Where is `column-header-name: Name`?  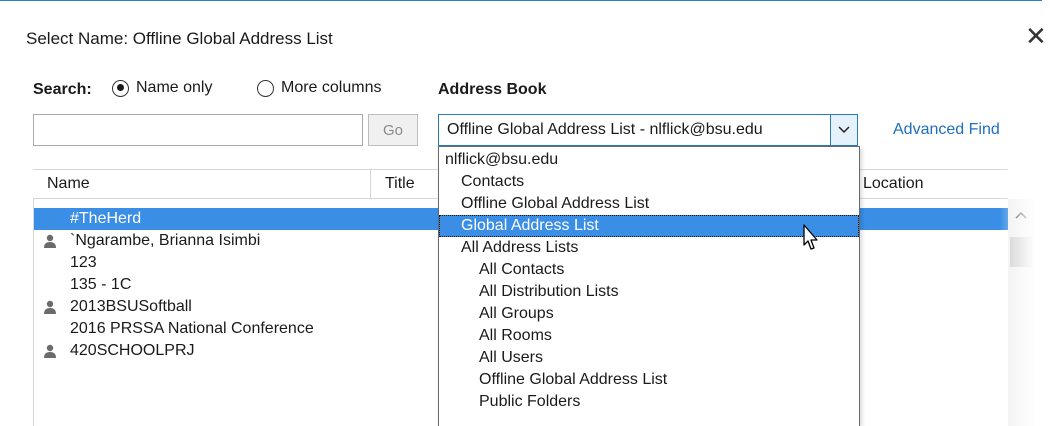
column-header-name: Name is located at coordinates (68, 184).